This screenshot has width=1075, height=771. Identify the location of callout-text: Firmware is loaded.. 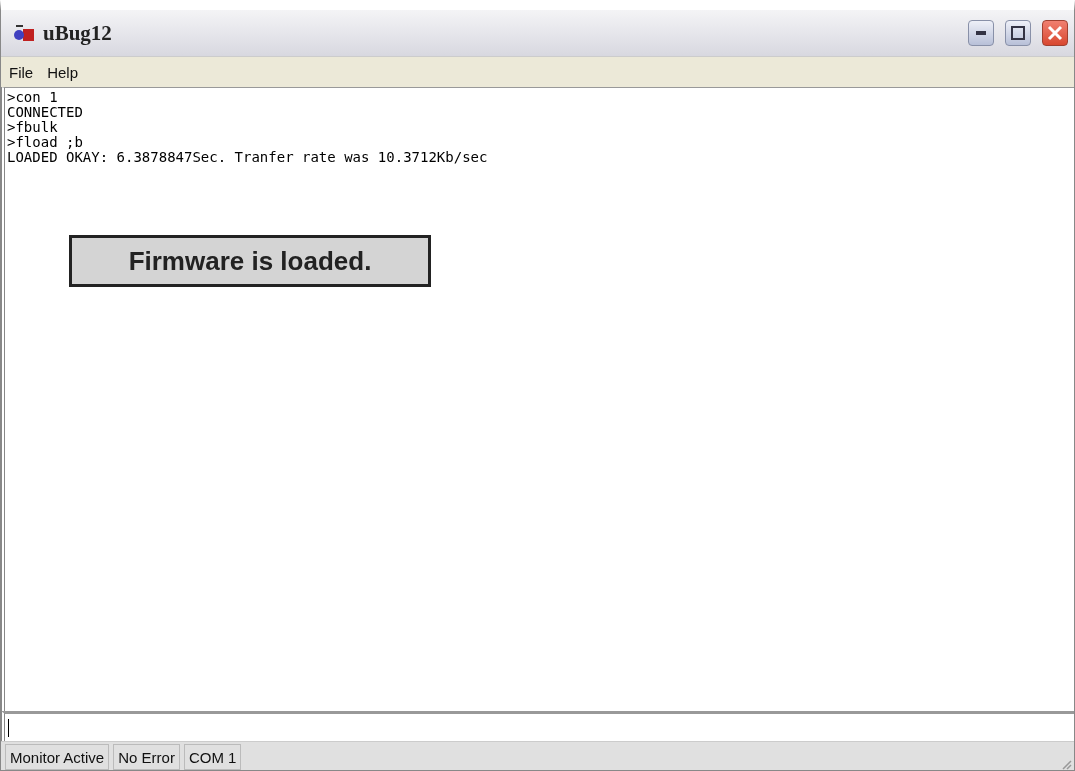
(250, 261).